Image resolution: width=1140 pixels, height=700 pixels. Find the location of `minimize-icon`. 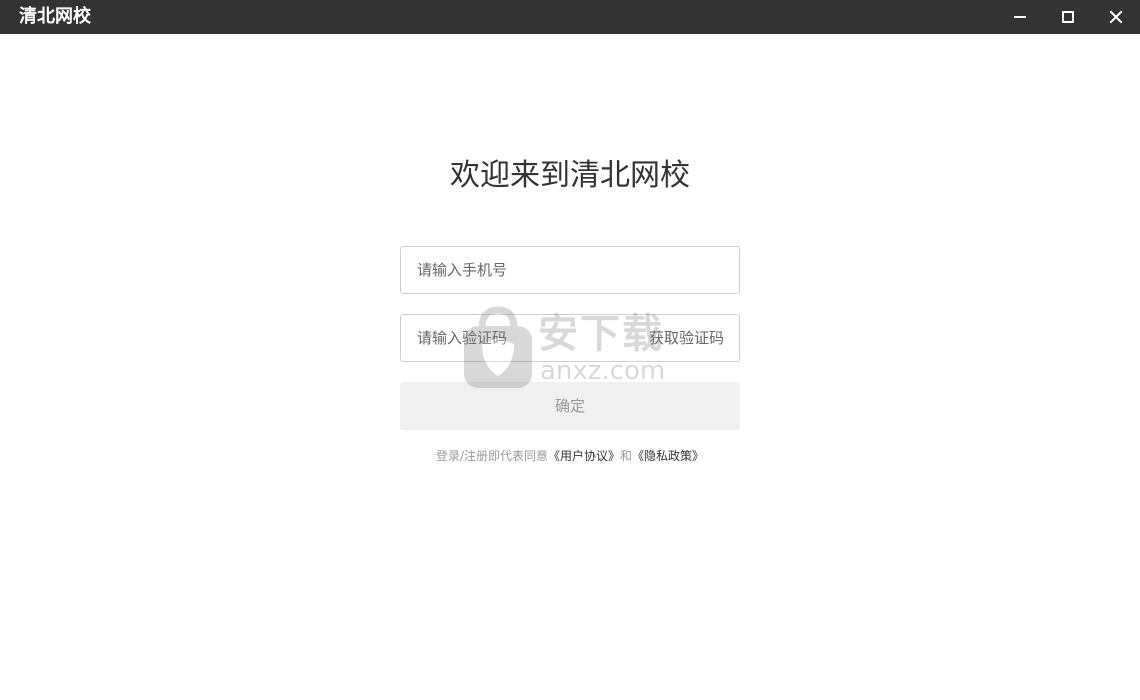

minimize-icon is located at coordinates (1020, 17).